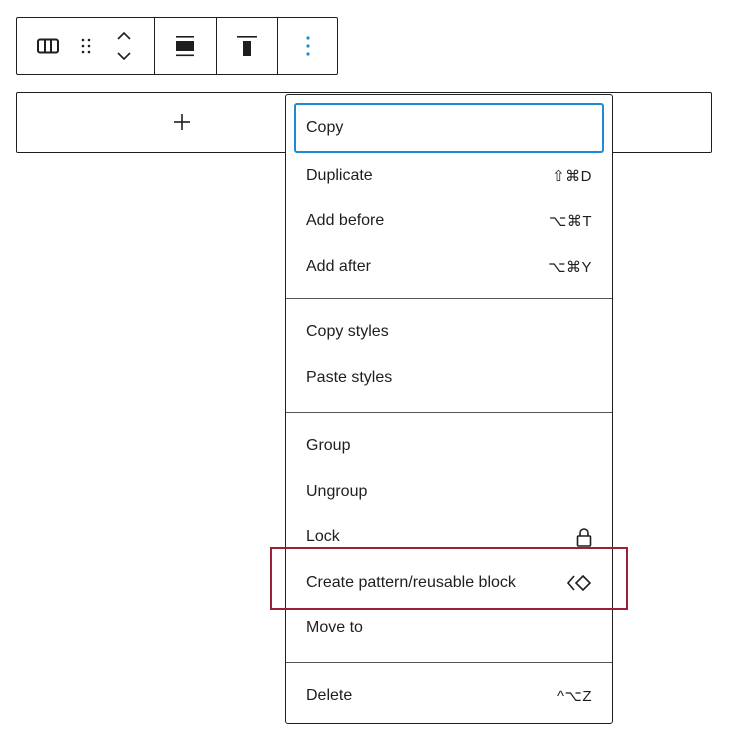  What do you see at coordinates (570, 222) in the screenshot?
I see `shortcut-label: ⌥⌘T` at bounding box center [570, 222].